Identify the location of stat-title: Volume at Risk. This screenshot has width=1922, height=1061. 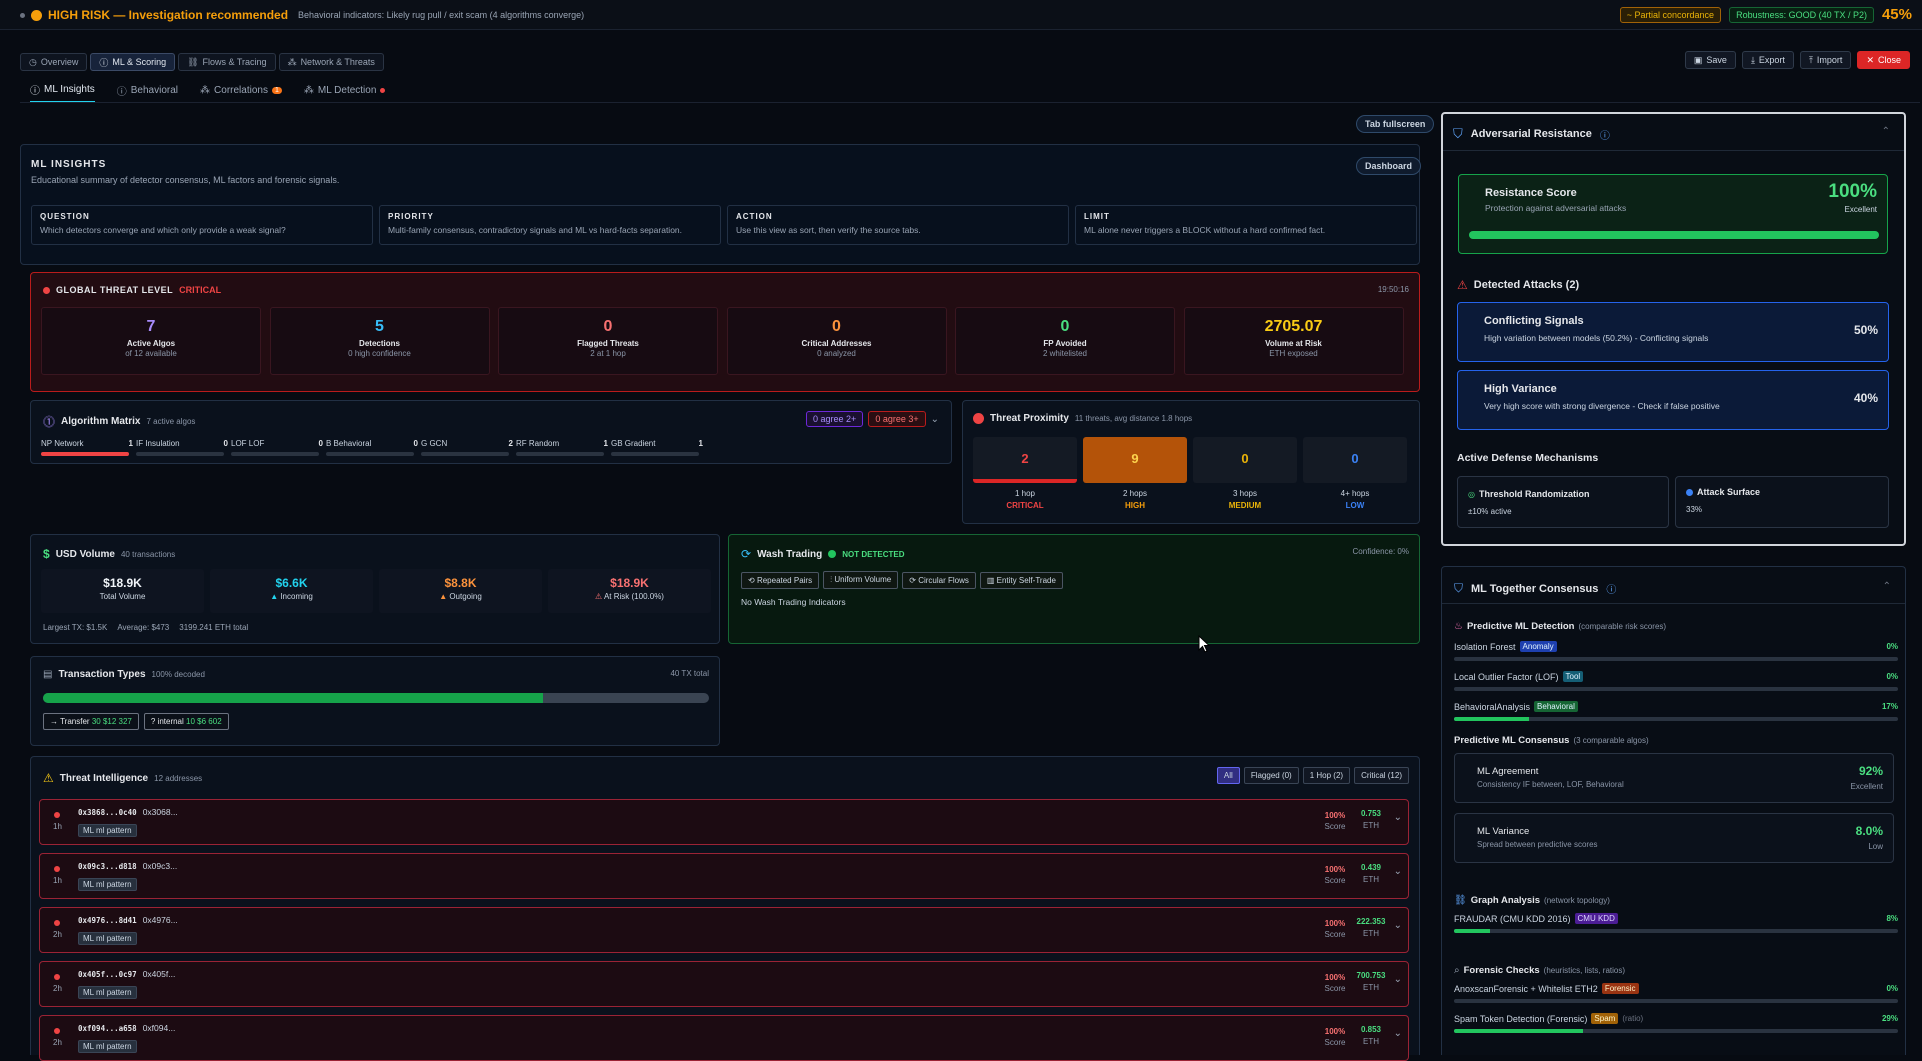
(1293, 343).